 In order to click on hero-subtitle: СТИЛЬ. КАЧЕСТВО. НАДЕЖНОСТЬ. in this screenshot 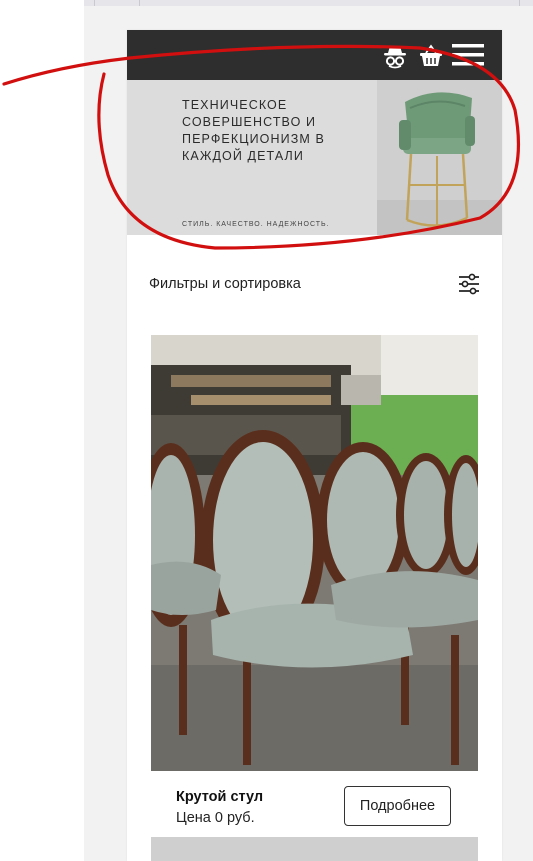, I will do `click(256, 224)`.